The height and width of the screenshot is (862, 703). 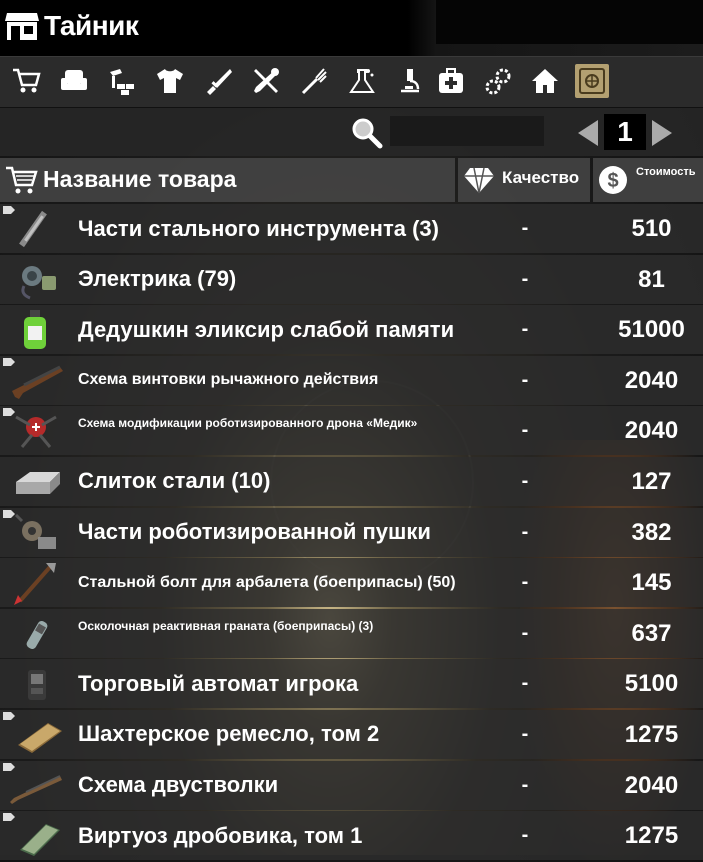 I want to click on table-row: Торговый автомат игрока - 5100, so click(x=351, y=684).